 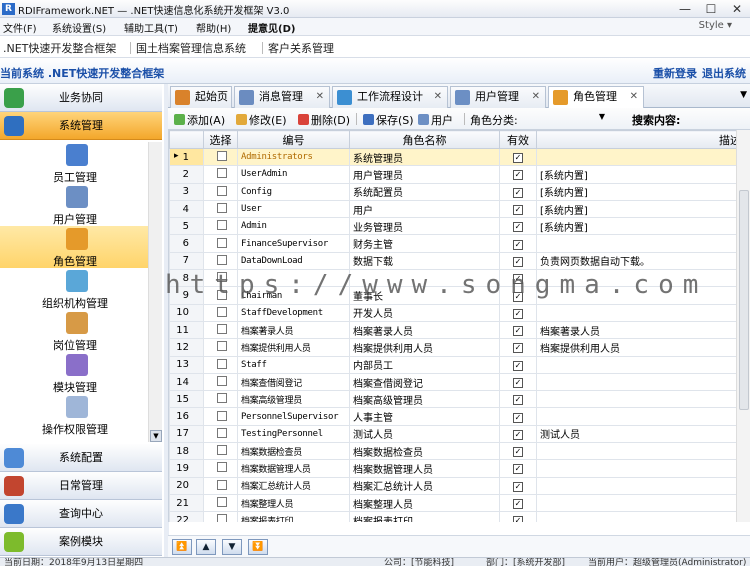 I want to click on grid-vertical-scrollbar, so click(x=743, y=326).